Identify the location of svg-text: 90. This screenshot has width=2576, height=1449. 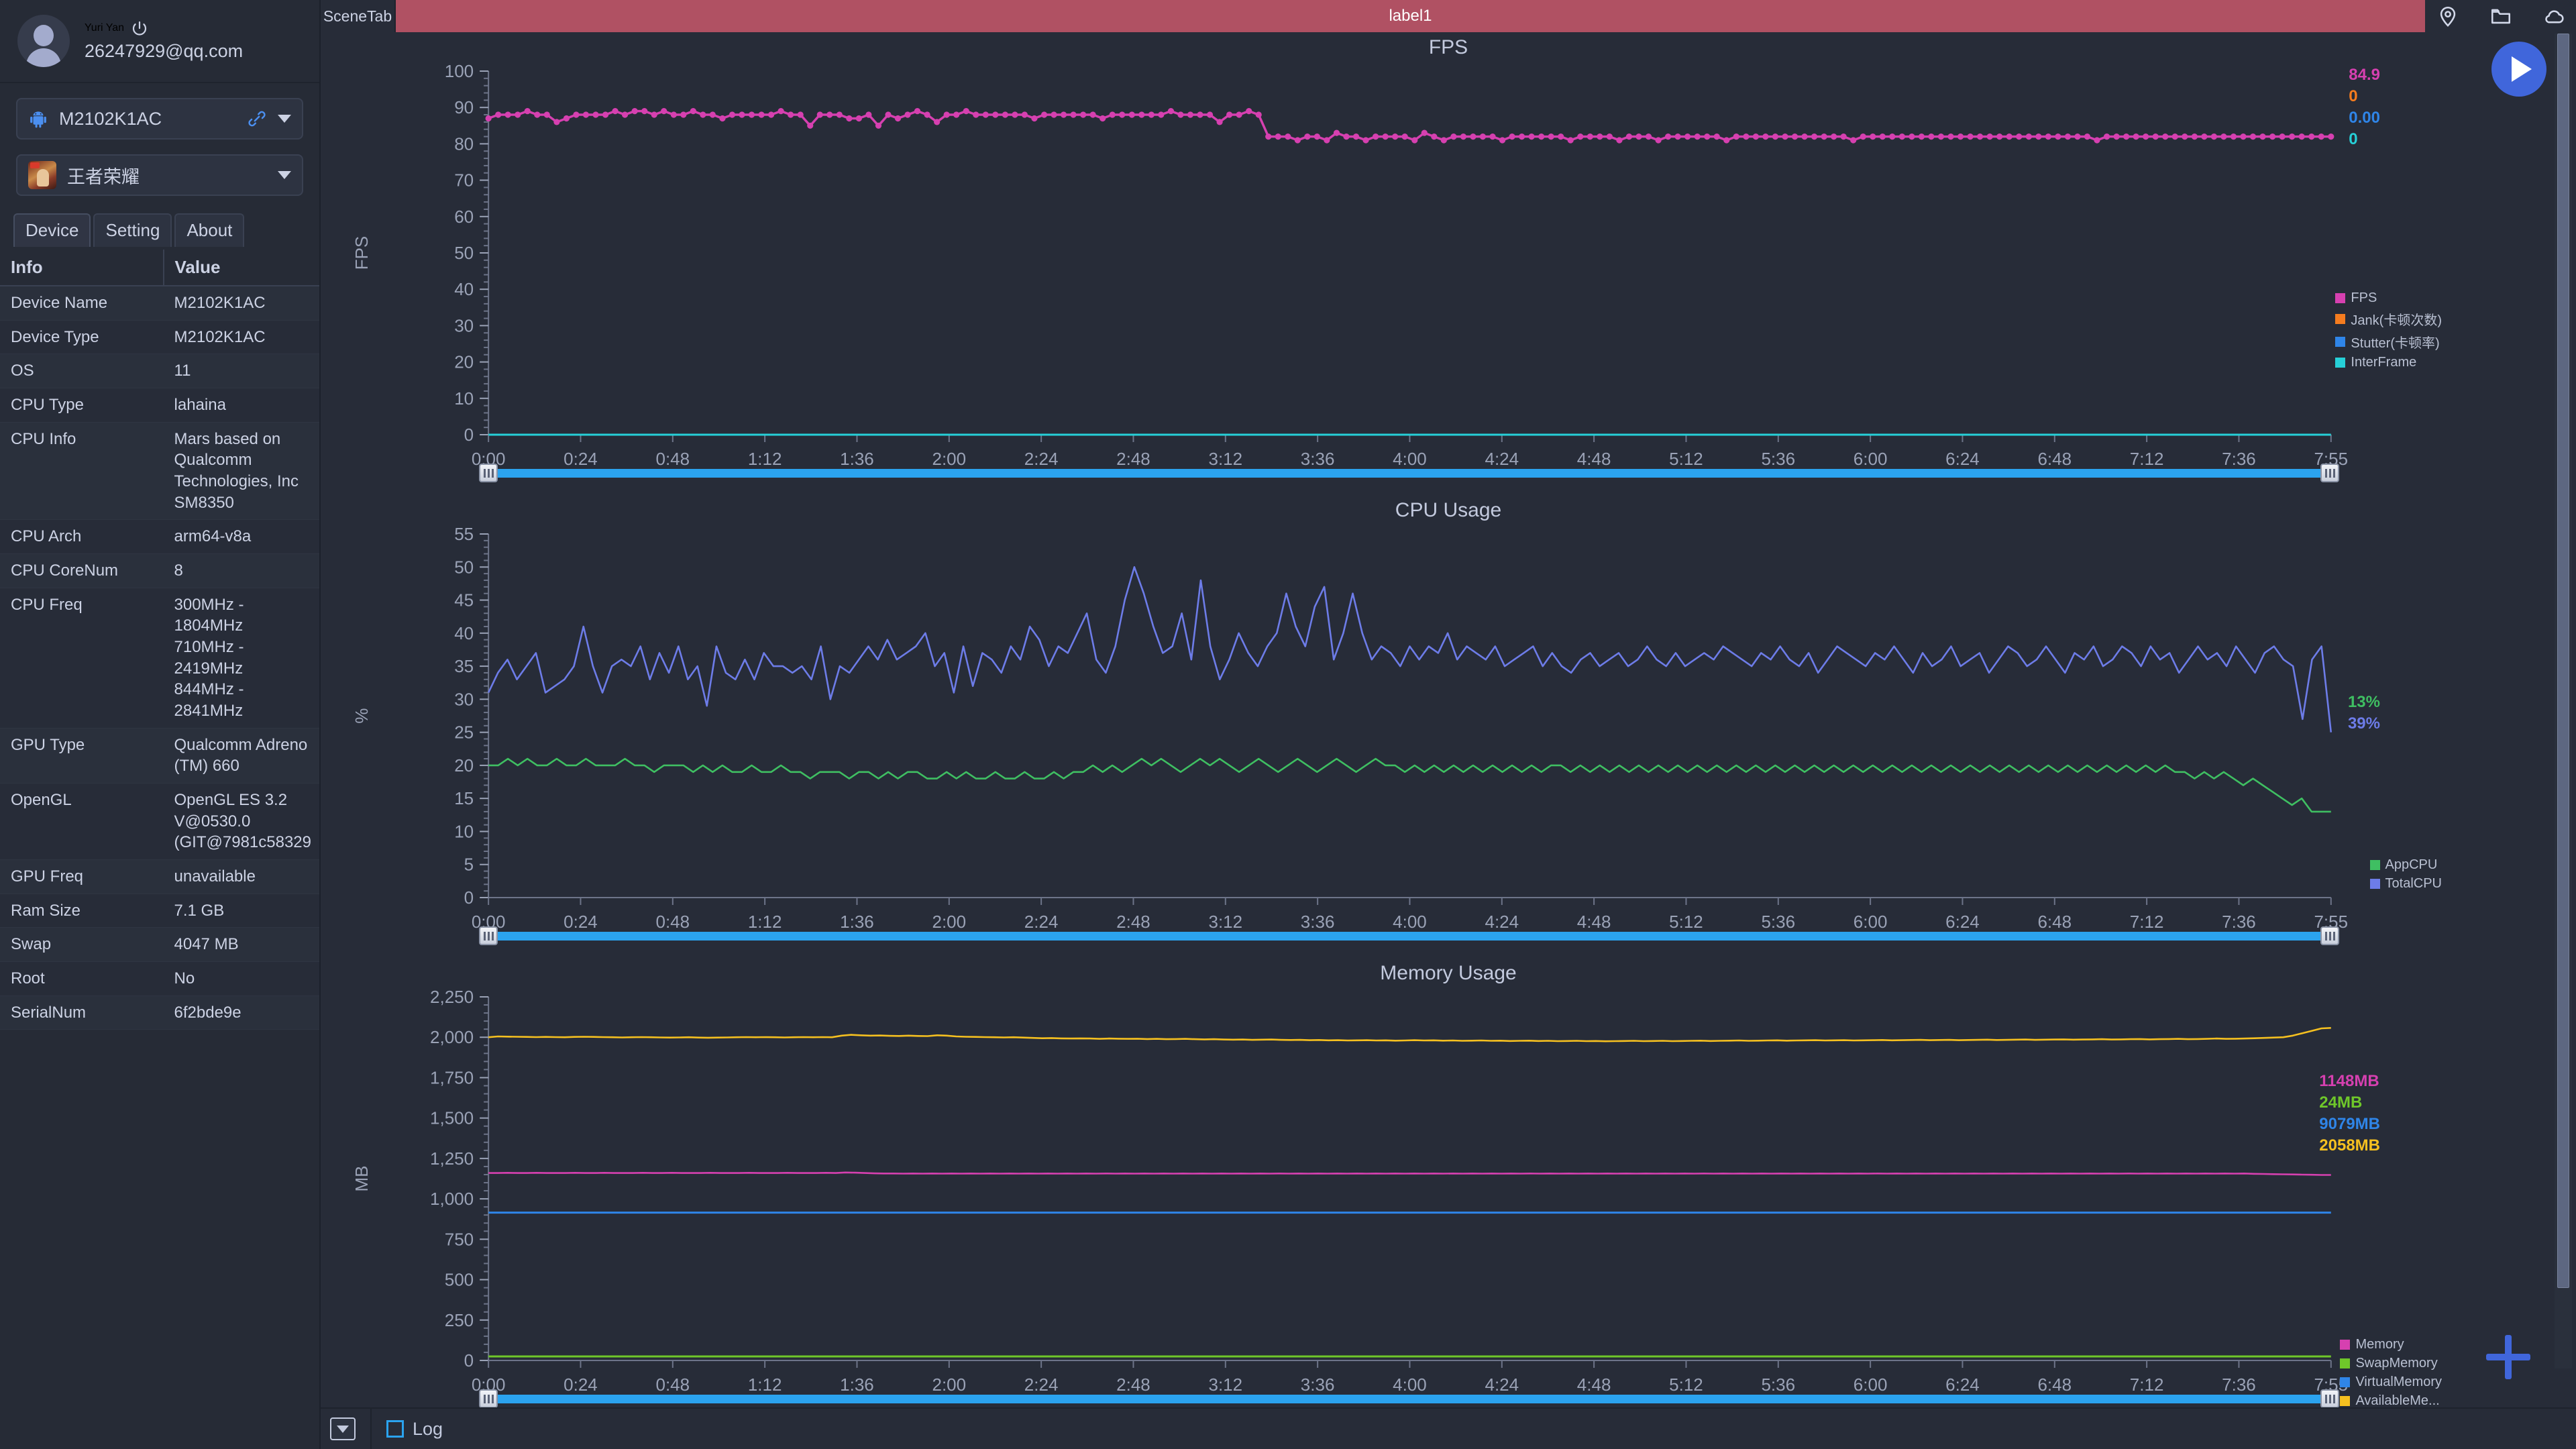
(464, 107).